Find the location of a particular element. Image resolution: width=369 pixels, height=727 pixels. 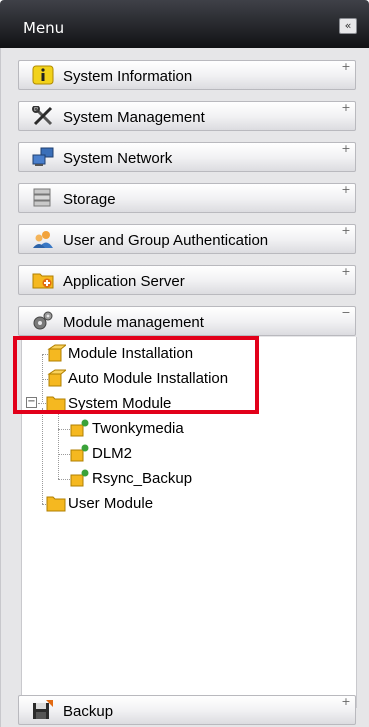

collapse-icon: − is located at coordinates (346, 312).